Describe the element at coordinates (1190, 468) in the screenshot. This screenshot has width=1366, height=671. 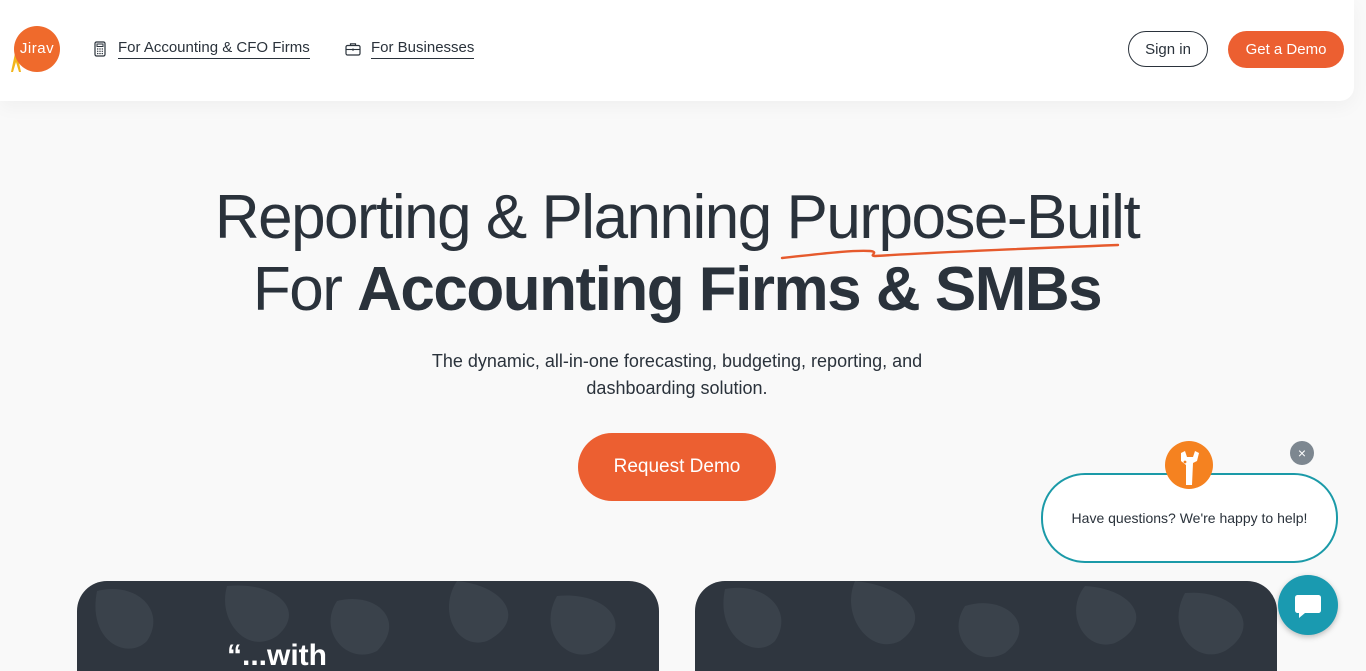
I see `giraffe-icon` at that location.